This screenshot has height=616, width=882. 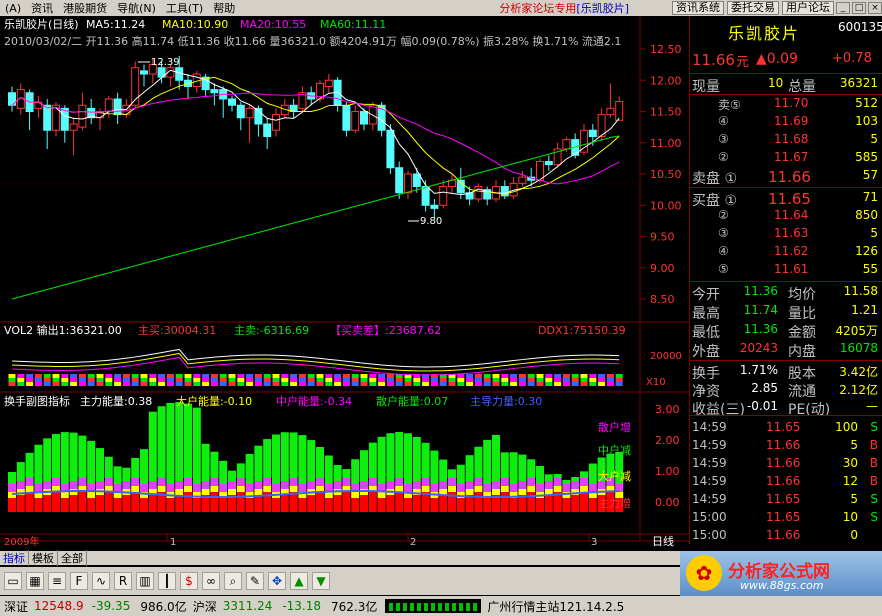 What do you see at coordinates (299, 581) in the screenshot?
I see `arrow-up-icon: ▲` at bounding box center [299, 581].